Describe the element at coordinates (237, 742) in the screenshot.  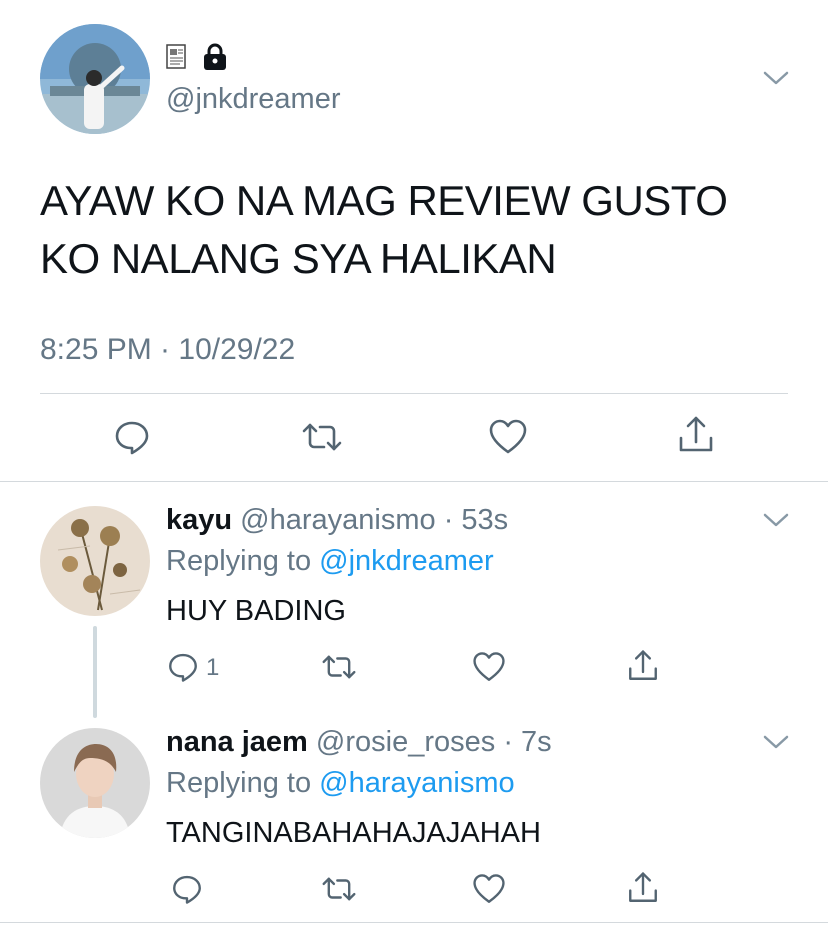
I see `reply-name: nana jaem` at that location.